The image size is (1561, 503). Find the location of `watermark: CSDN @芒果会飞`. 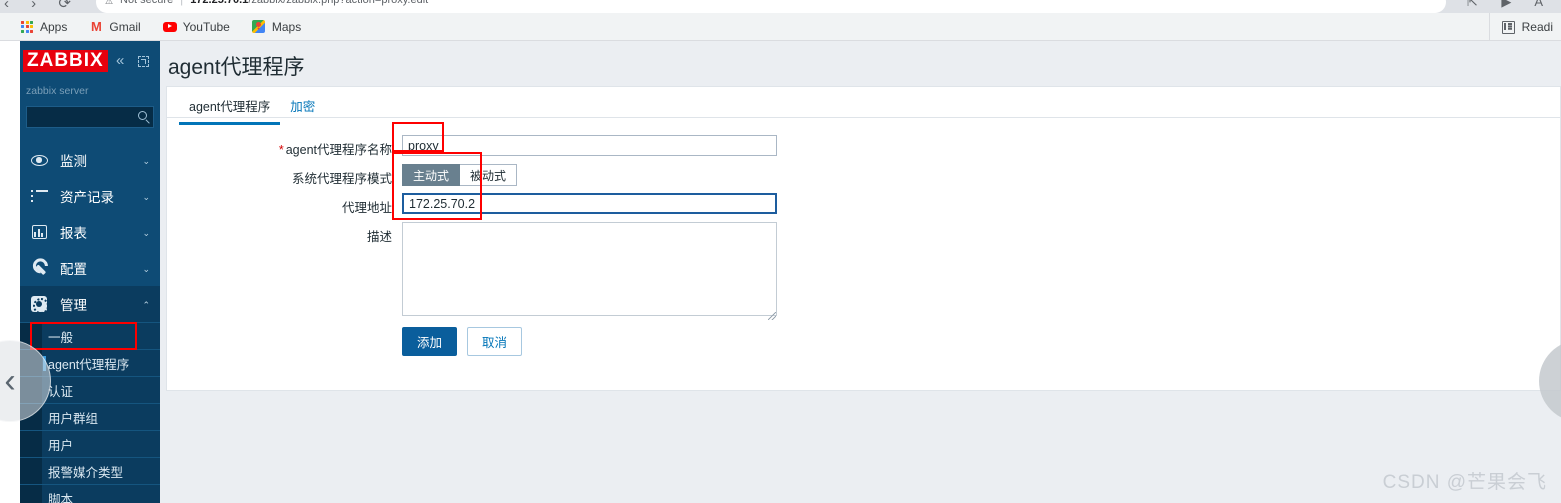

watermark: CSDN @芒果会飞 is located at coordinates (1464, 482).